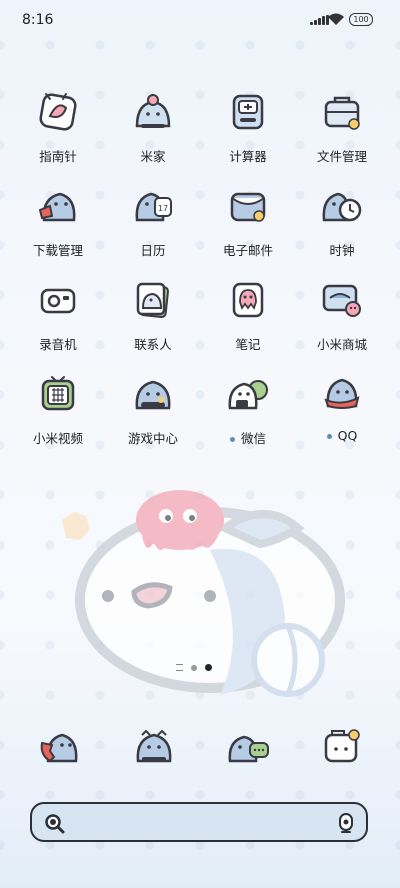 The width and height of the screenshot is (400, 888). Describe the element at coordinates (58, 417) in the screenshot. I see `app-mi-video: 小米视频` at that location.